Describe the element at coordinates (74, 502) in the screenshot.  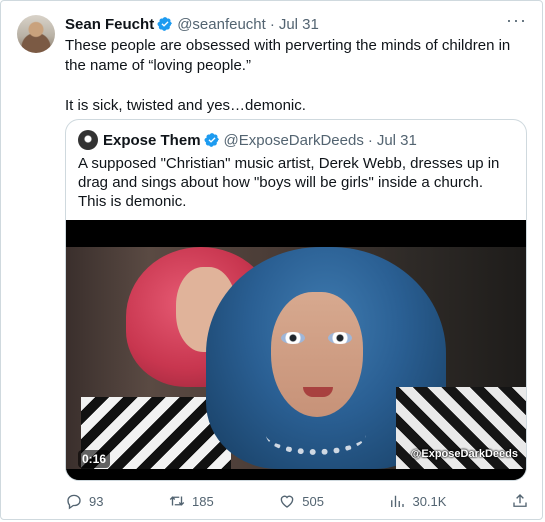
I see `reply-icon` at that location.